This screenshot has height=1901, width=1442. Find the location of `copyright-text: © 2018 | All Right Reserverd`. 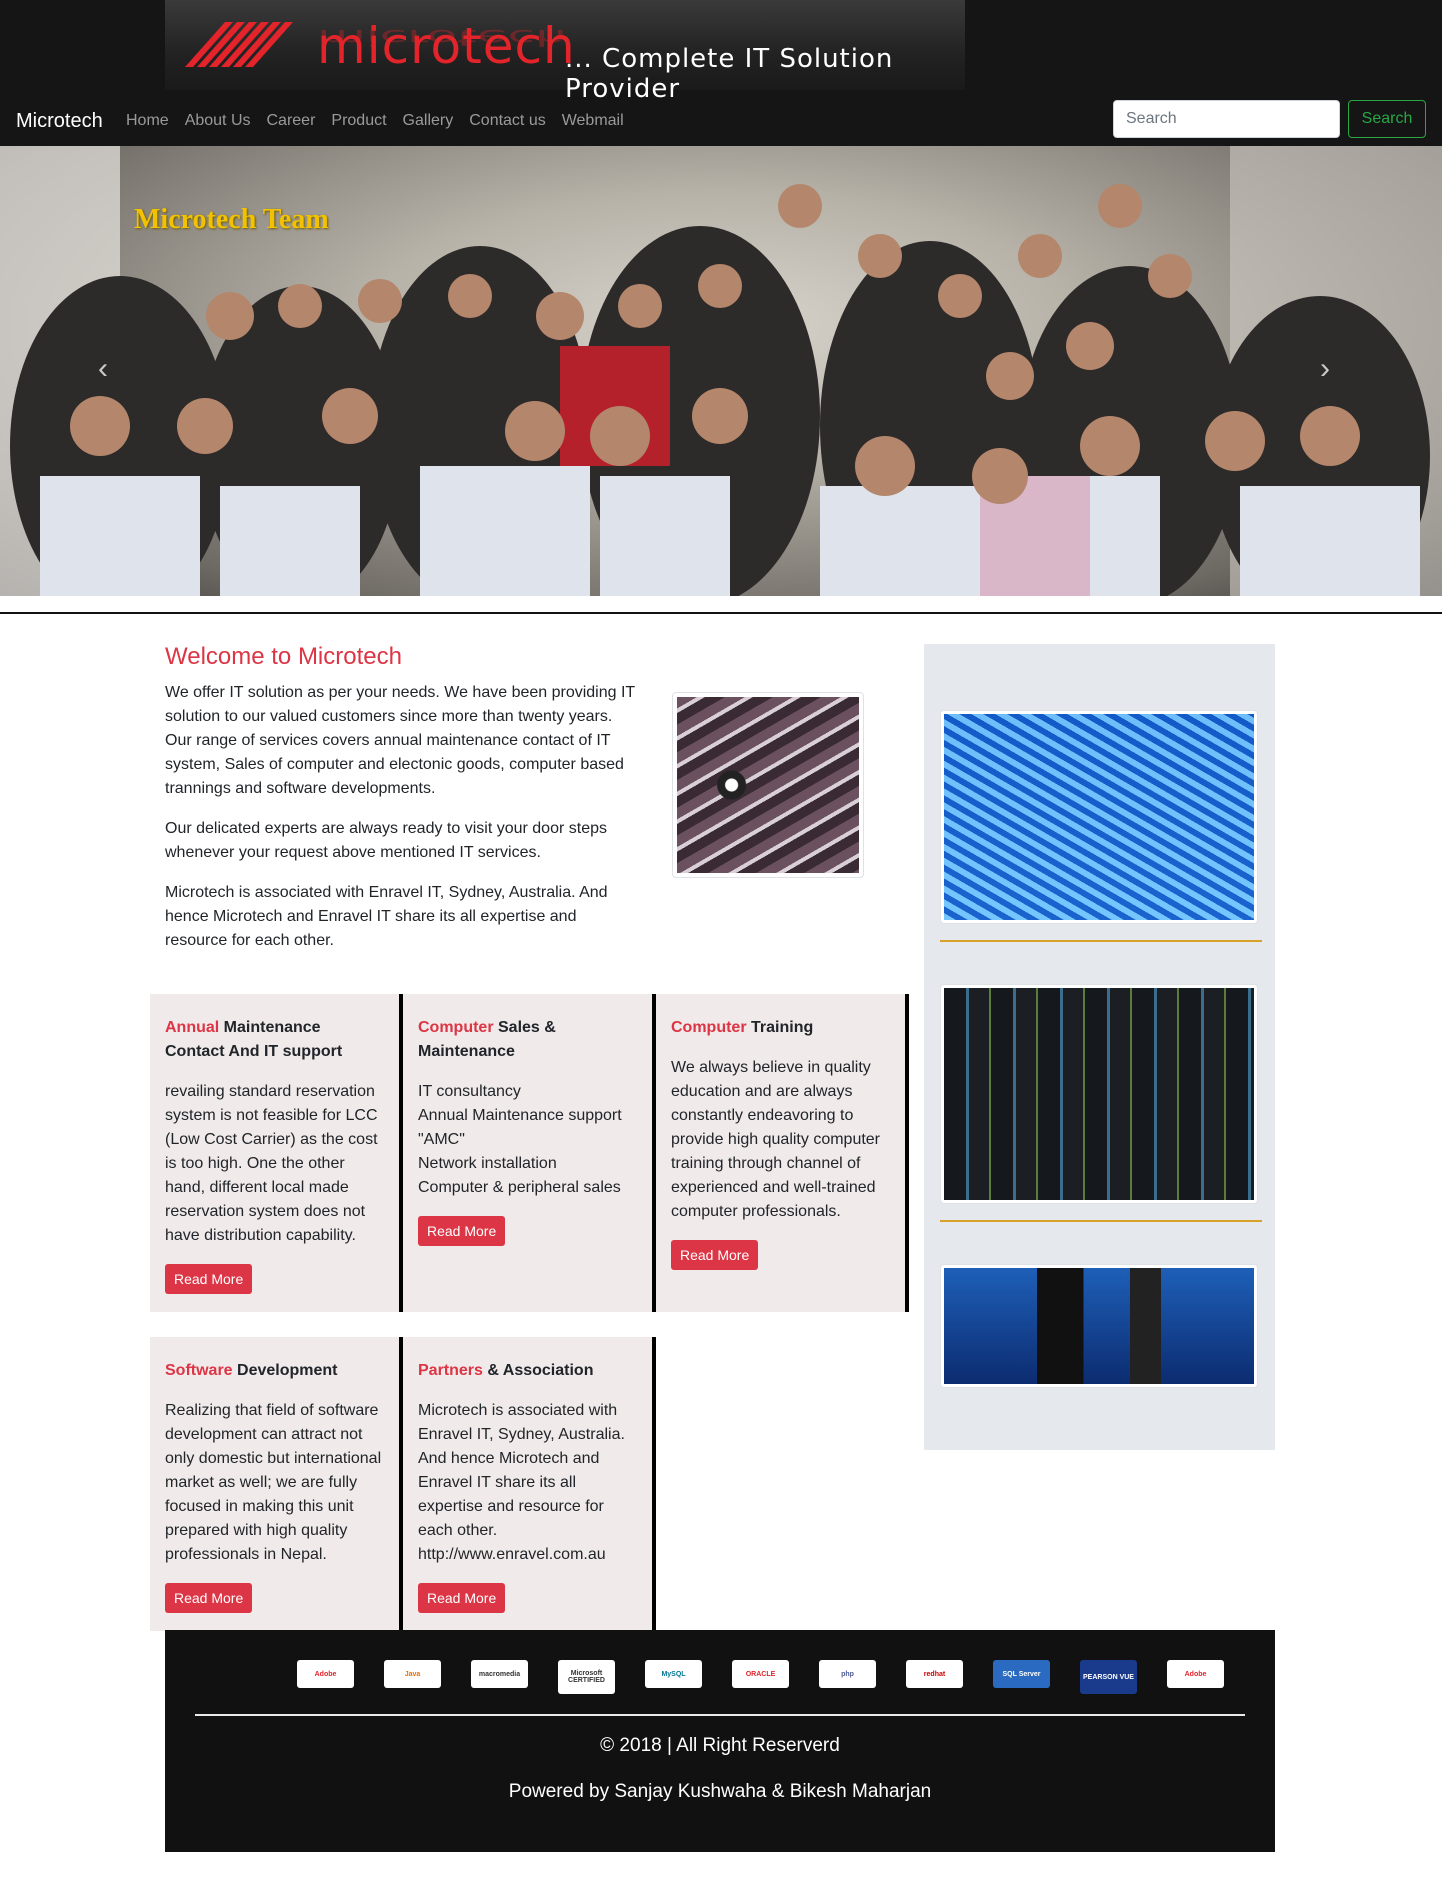

copyright-text: © 2018 | All Right Reserverd is located at coordinates (720, 1745).